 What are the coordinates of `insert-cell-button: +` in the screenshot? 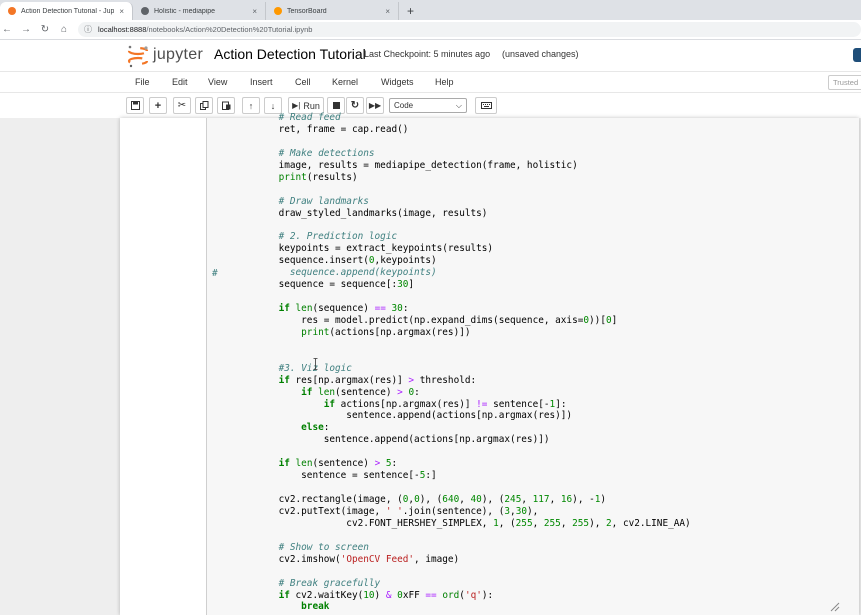 It's located at (158, 105).